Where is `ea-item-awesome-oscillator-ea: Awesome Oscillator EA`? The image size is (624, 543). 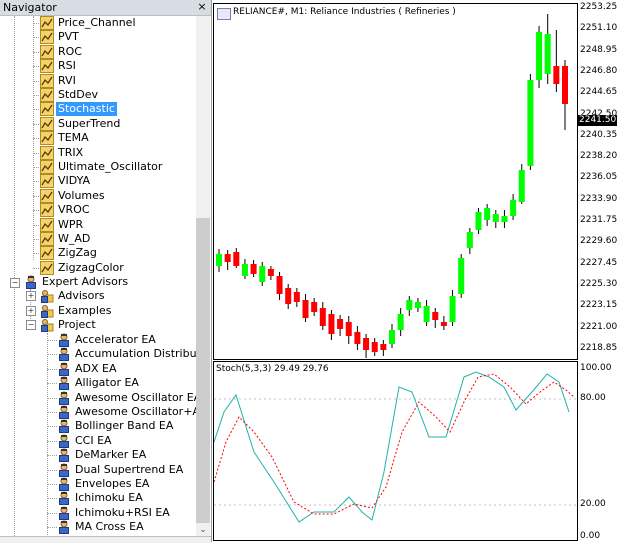 ea-item-awesome-oscillator-ea: Awesome Oscillator EA is located at coordinates (98, 398).